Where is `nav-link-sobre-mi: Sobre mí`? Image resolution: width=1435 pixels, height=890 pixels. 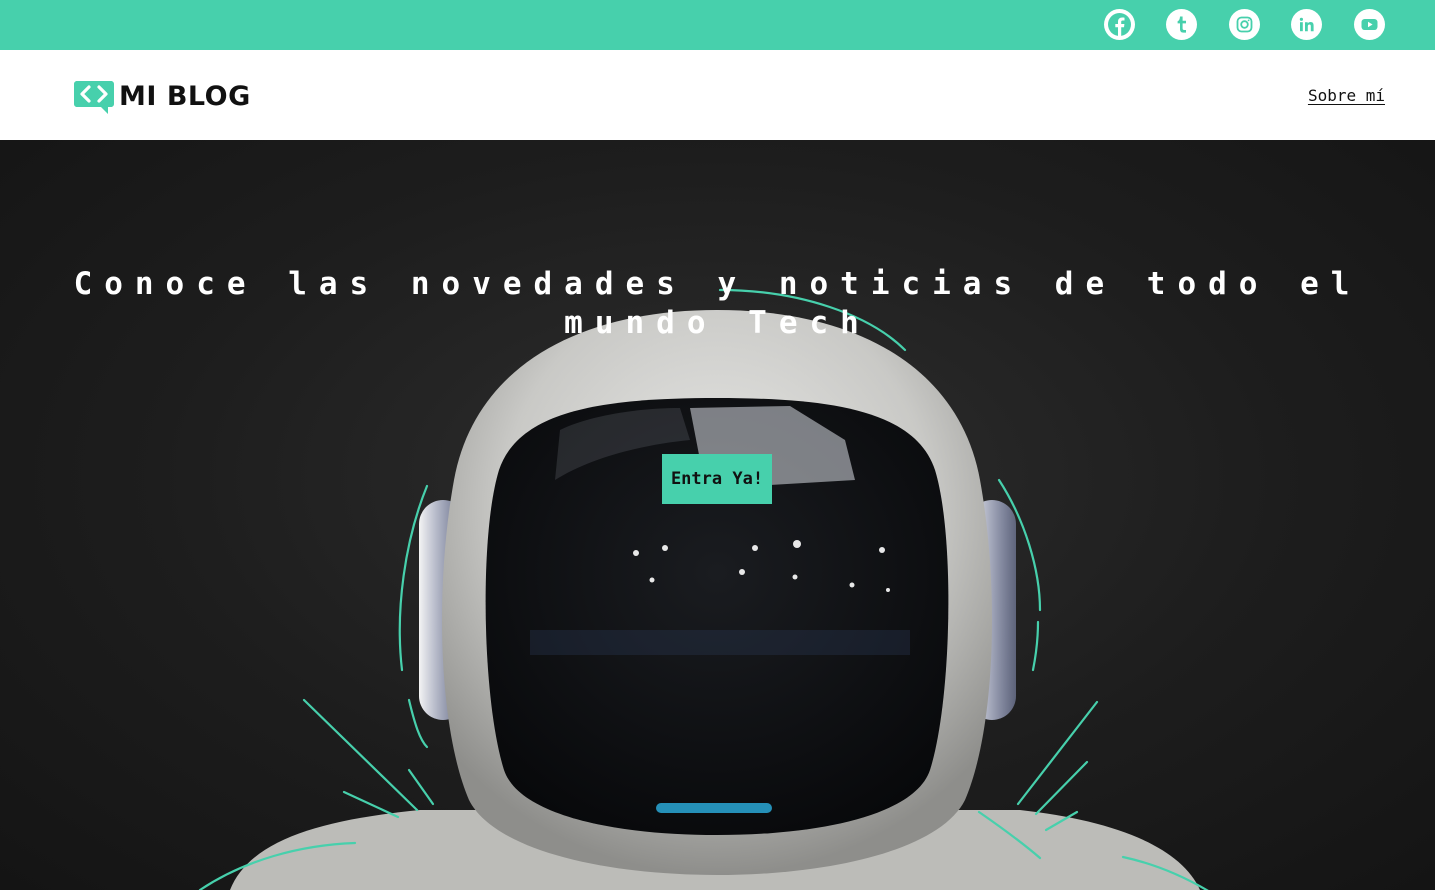 nav-link-sobre-mi: Sobre mí is located at coordinates (1346, 95).